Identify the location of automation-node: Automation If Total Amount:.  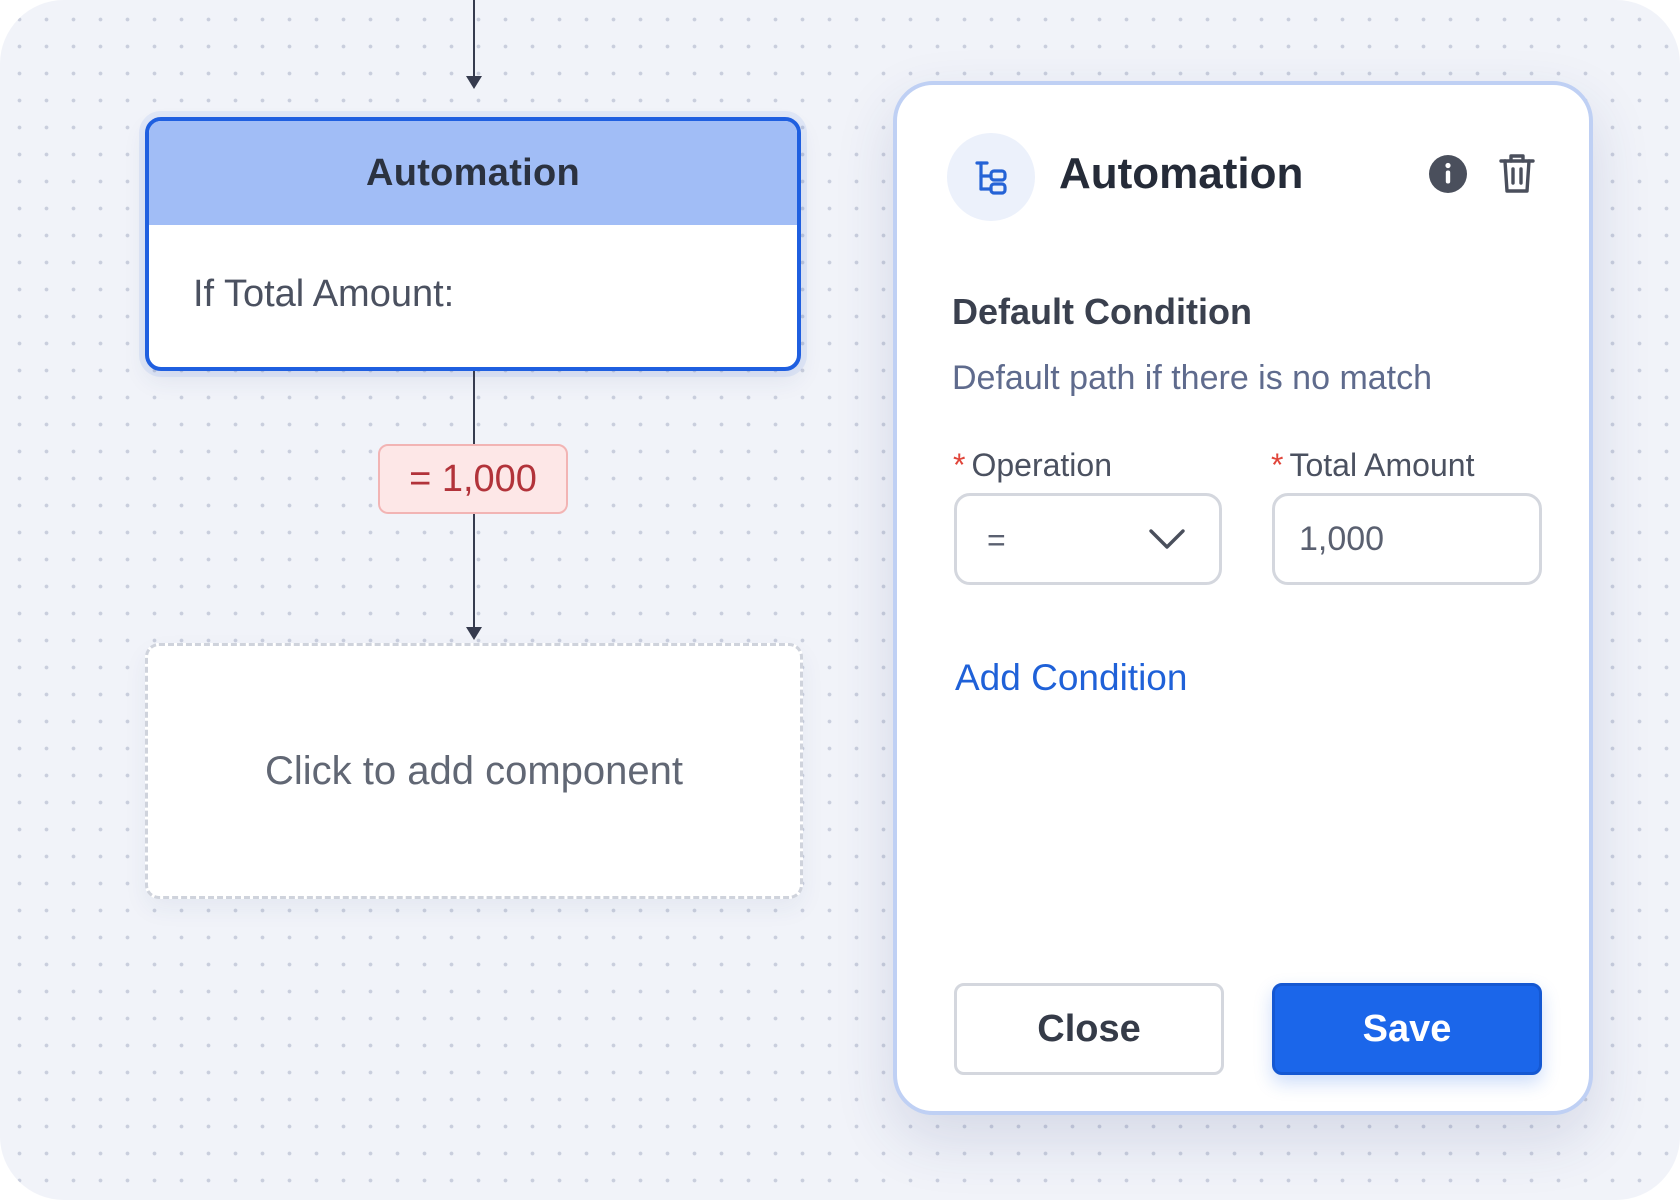
(473, 244).